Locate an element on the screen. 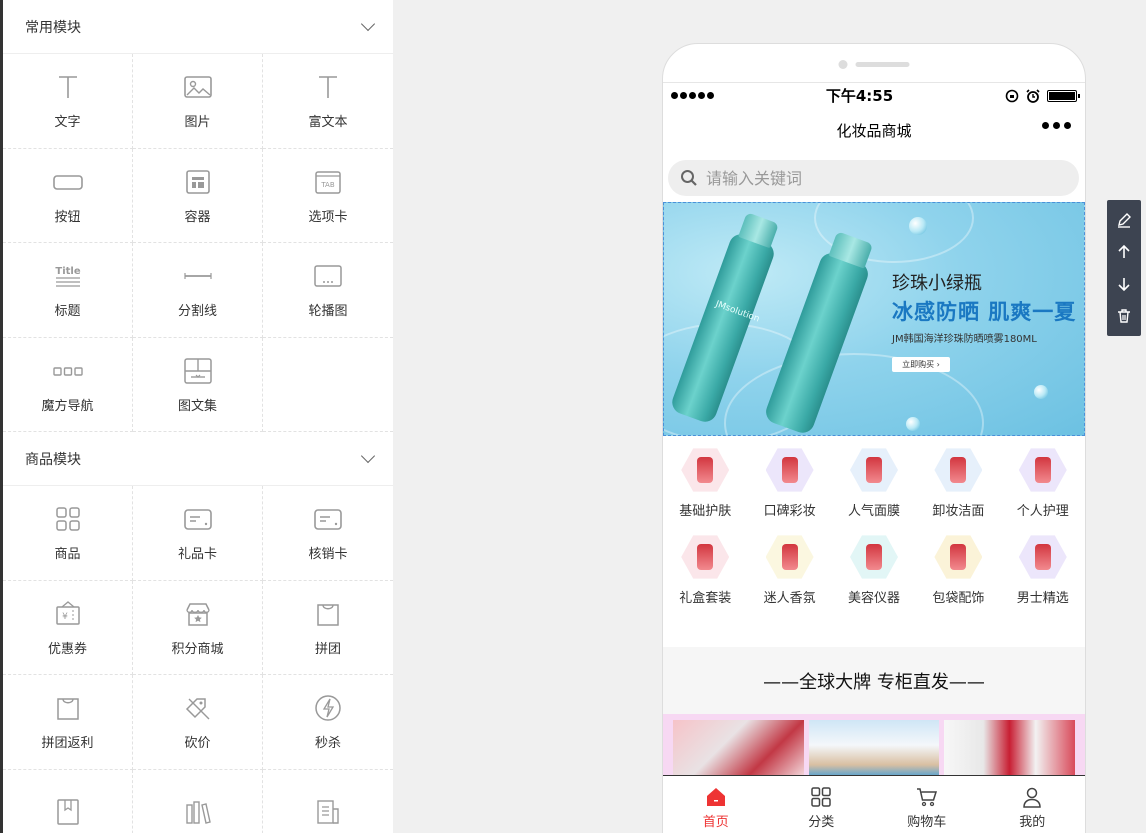  module-label: 轮播图 is located at coordinates (328, 312).